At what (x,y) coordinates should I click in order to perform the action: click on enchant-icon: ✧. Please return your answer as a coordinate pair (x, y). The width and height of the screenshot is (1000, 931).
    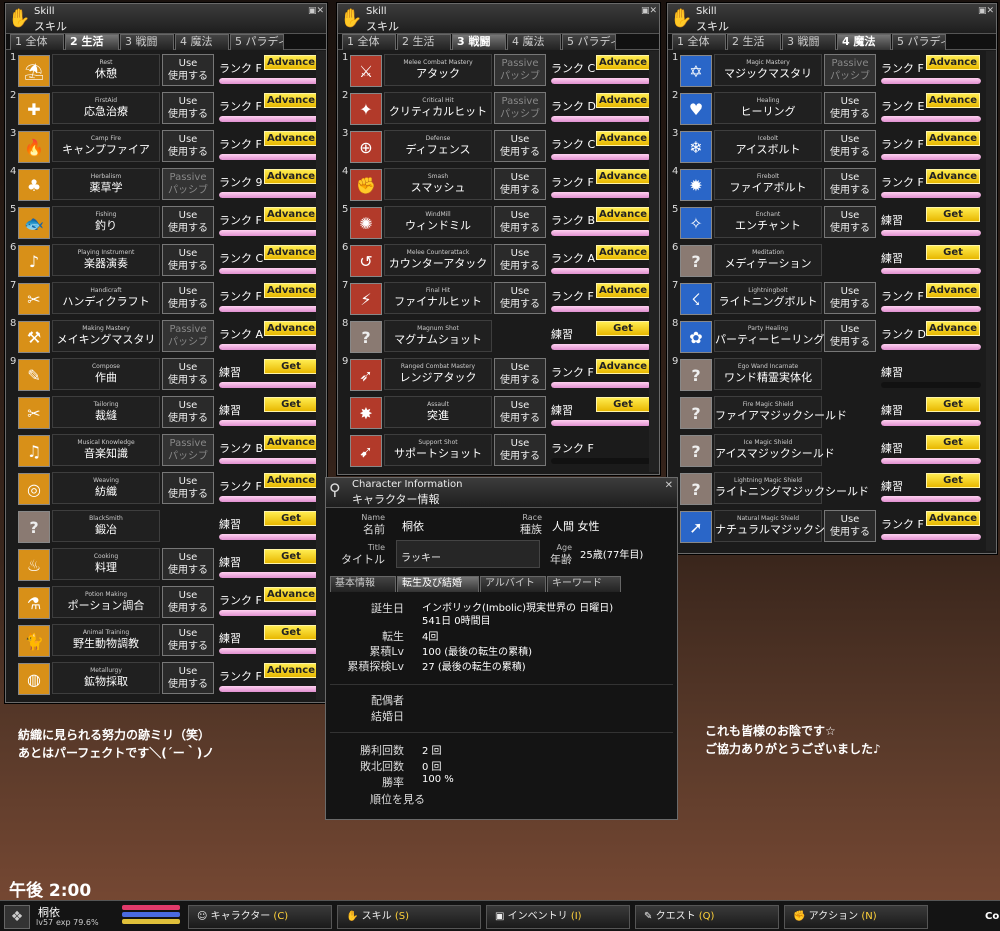
    Looking at the image, I should click on (696, 223).